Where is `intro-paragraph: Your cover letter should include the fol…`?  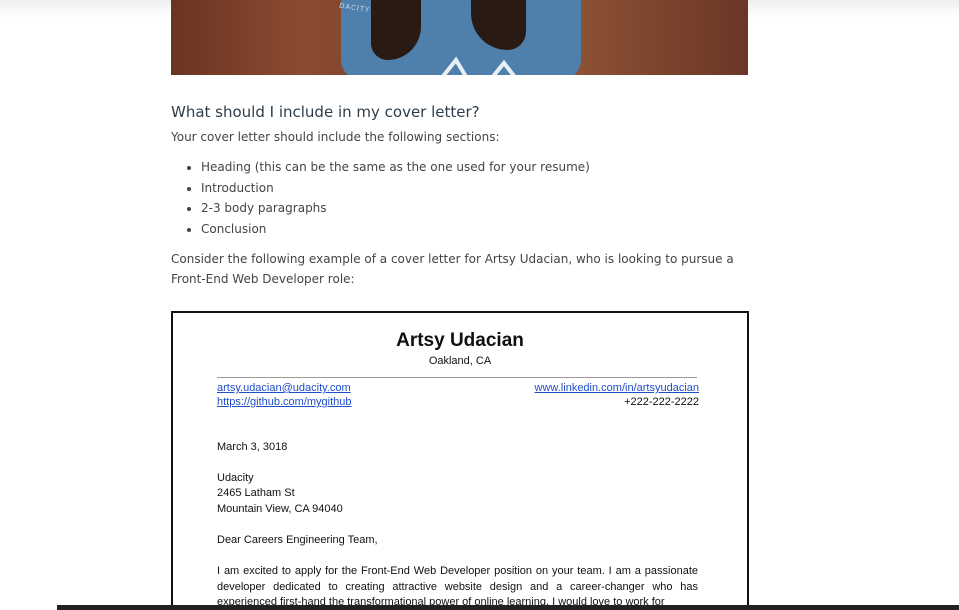 intro-paragraph: Your cover letter should include the fol… is located at coordinates (335, 137).